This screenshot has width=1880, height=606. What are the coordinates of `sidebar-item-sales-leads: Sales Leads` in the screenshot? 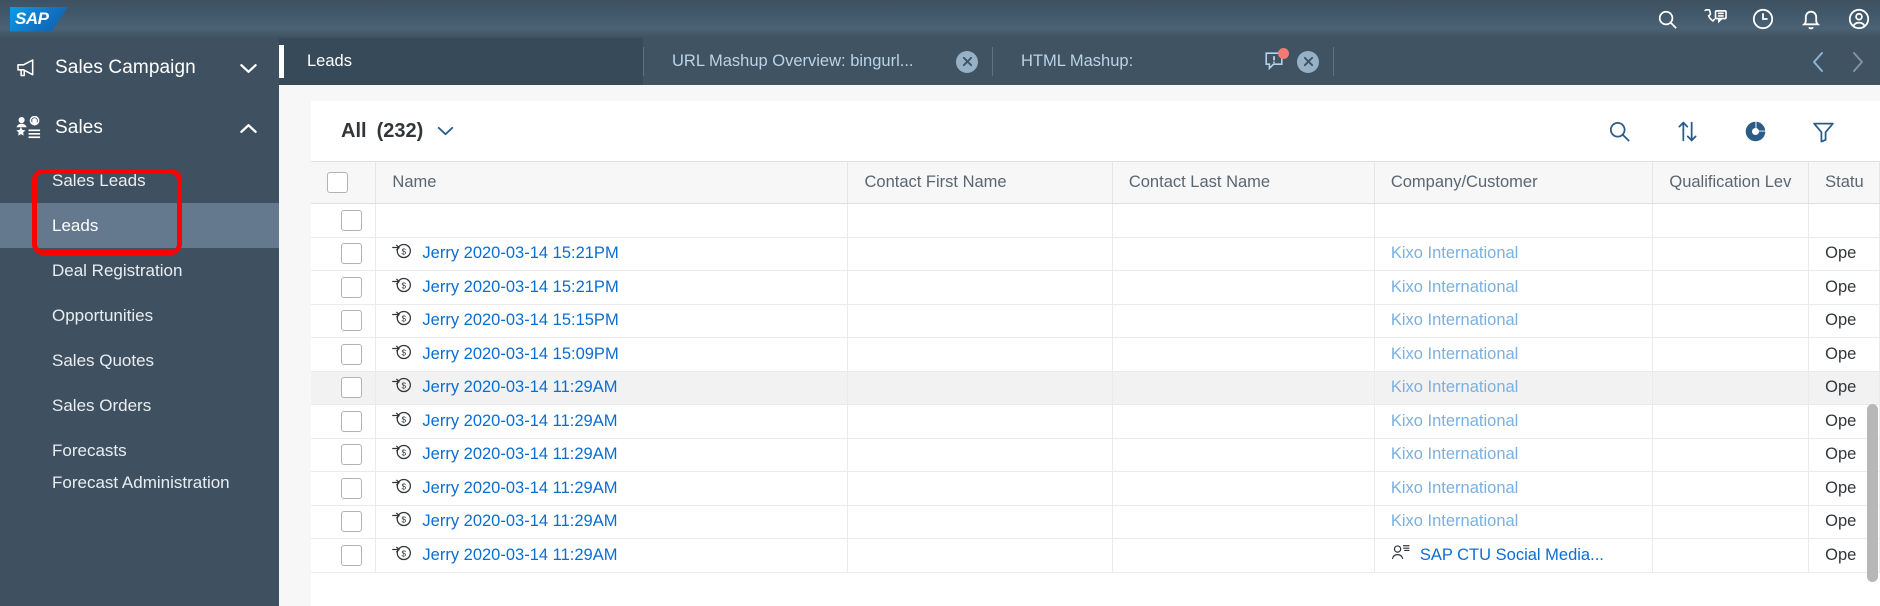 It's located at (139, 180).